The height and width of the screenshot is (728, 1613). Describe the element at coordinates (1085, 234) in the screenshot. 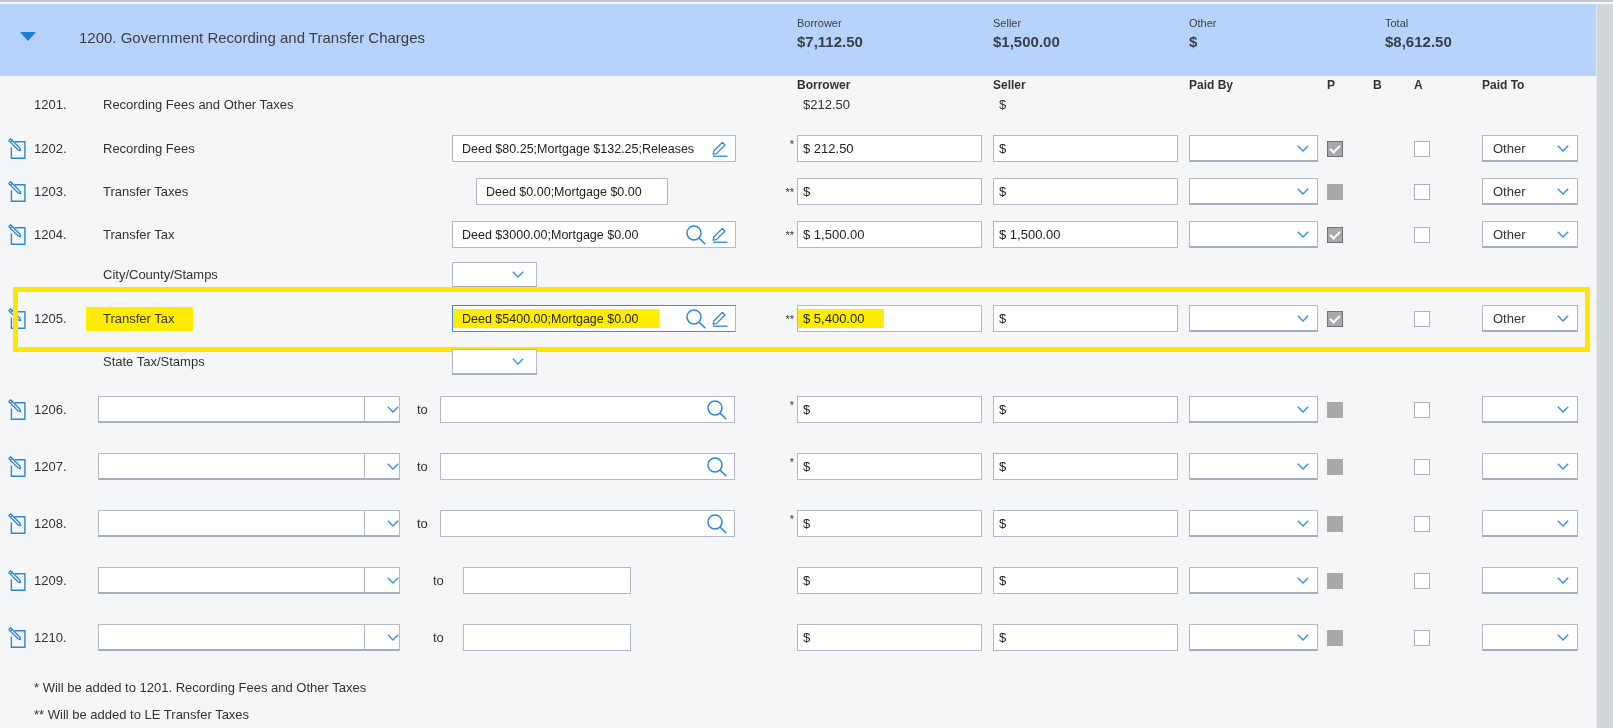

I see `seller-amount-field: $ 1,500.00` at that location.